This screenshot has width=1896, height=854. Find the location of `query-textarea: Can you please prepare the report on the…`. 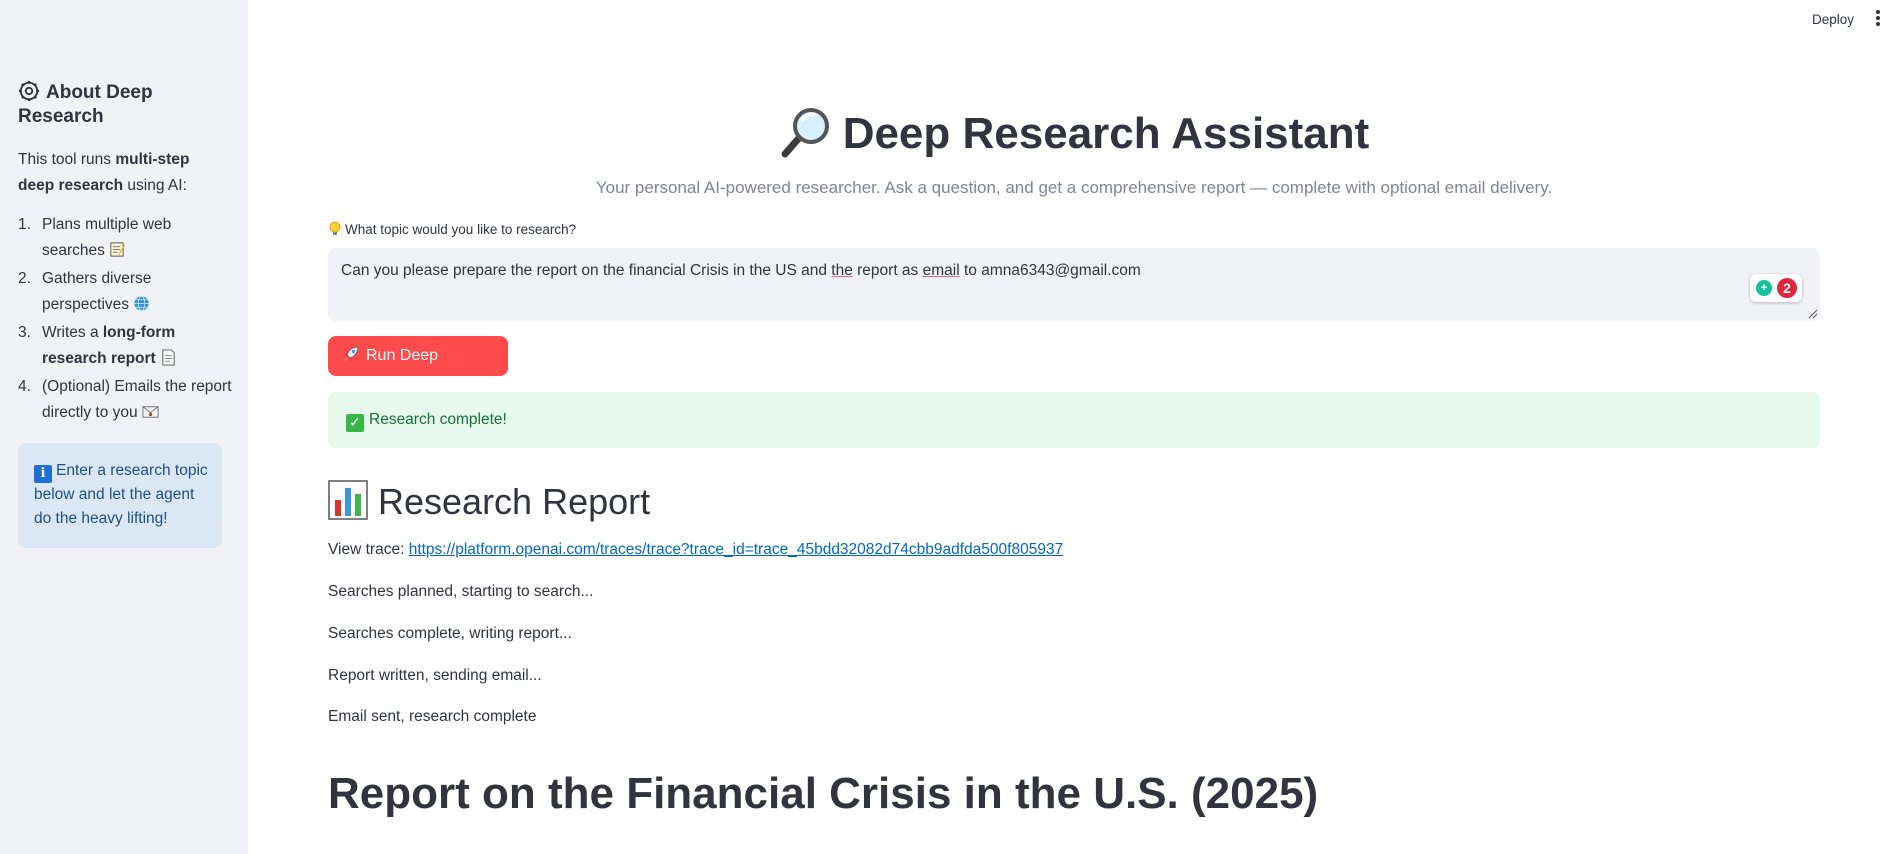

query-textarea: Can you please prepare the report on the… is located at coordinates (1074, 284).